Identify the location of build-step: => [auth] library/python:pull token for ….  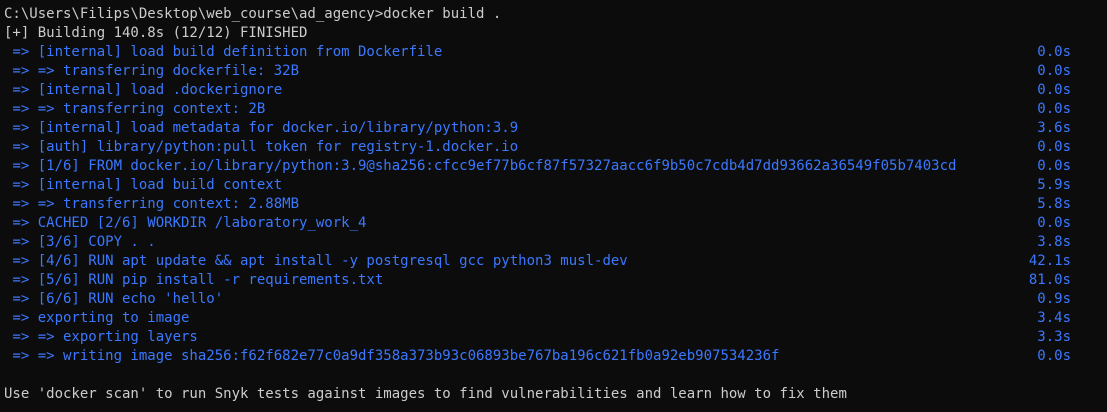
(553, 147).